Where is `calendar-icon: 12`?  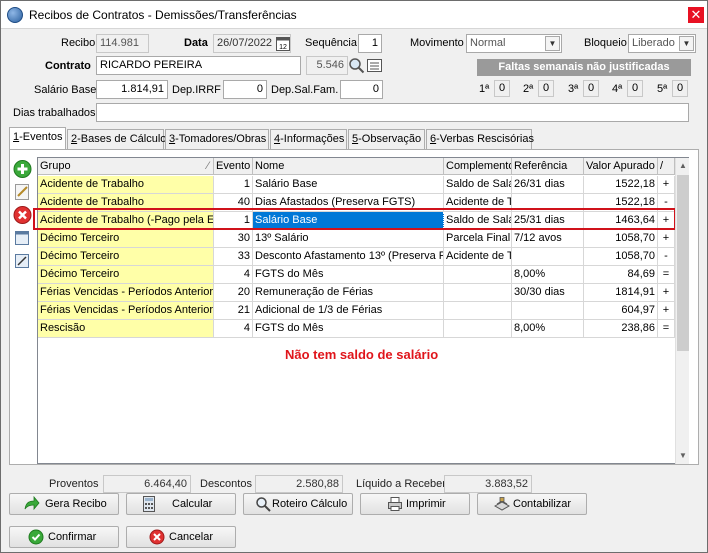
calendar-icon: 12 is located at coordinates (283, 43).